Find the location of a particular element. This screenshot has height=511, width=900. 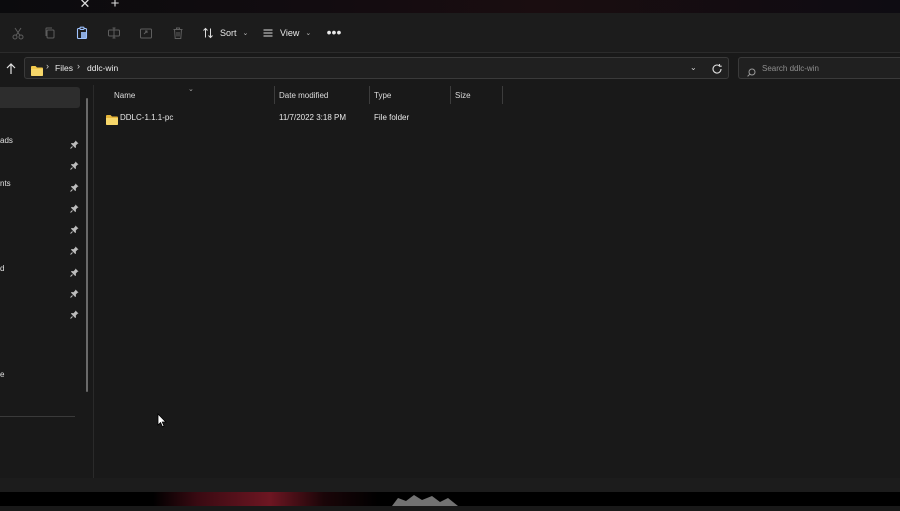

up-arrow-icon is located at coordinates (11, 69).